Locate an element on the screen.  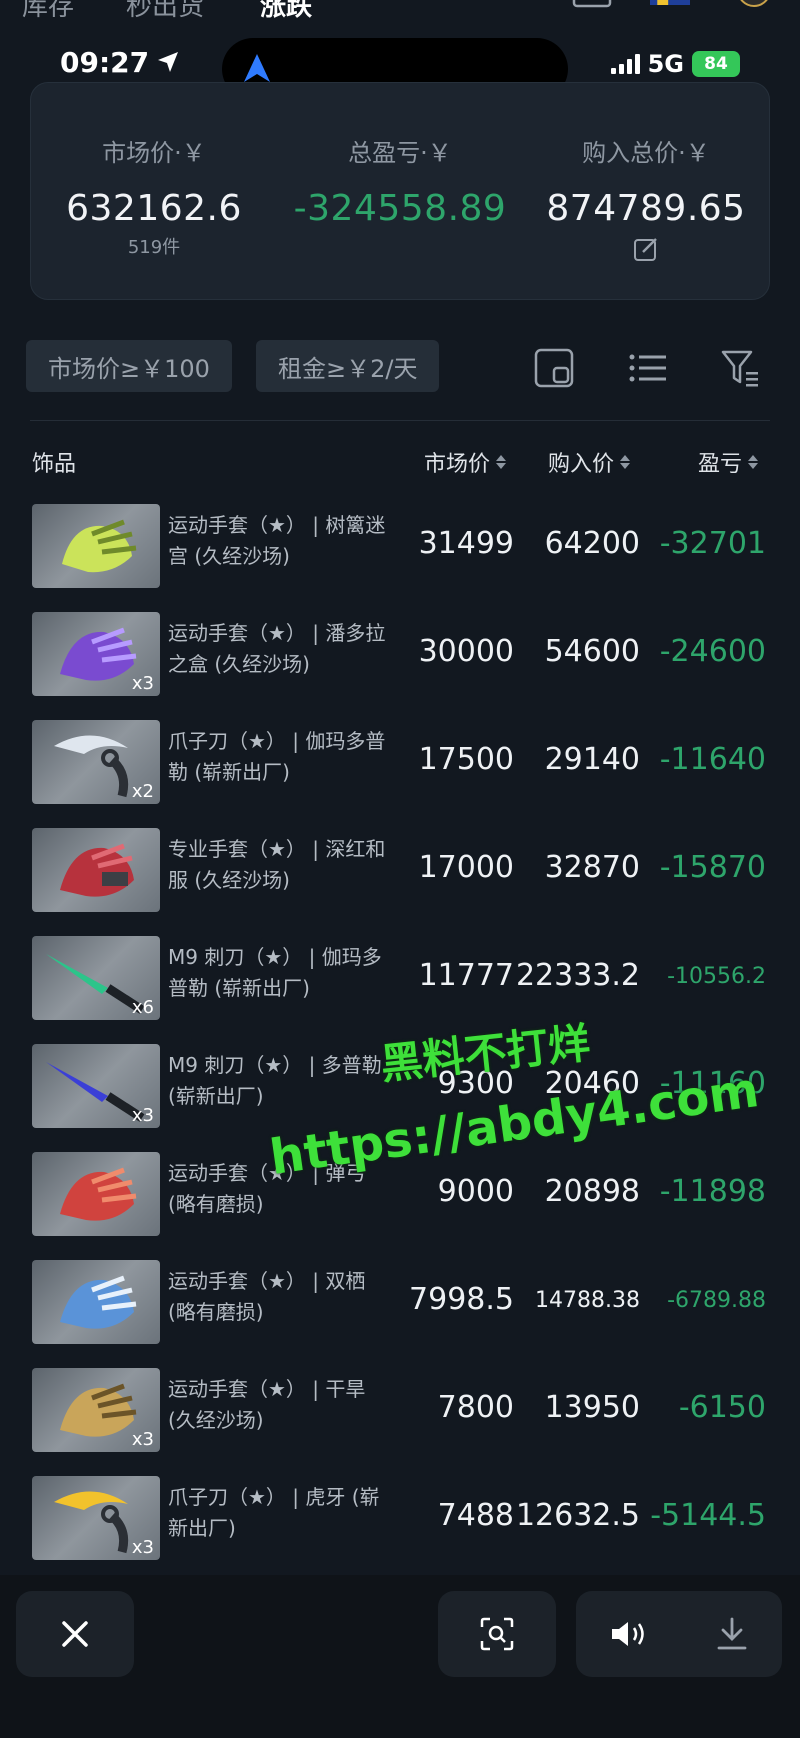
column-item: 饰品 is located at coordinates (54, 462).